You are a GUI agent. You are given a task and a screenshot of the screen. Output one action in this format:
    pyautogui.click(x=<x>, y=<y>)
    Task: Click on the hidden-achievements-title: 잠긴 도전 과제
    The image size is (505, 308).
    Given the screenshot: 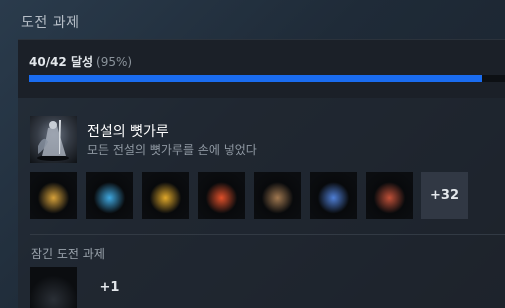 What is the action you would take?
    pyautogui.click(x=68, y=254)
    